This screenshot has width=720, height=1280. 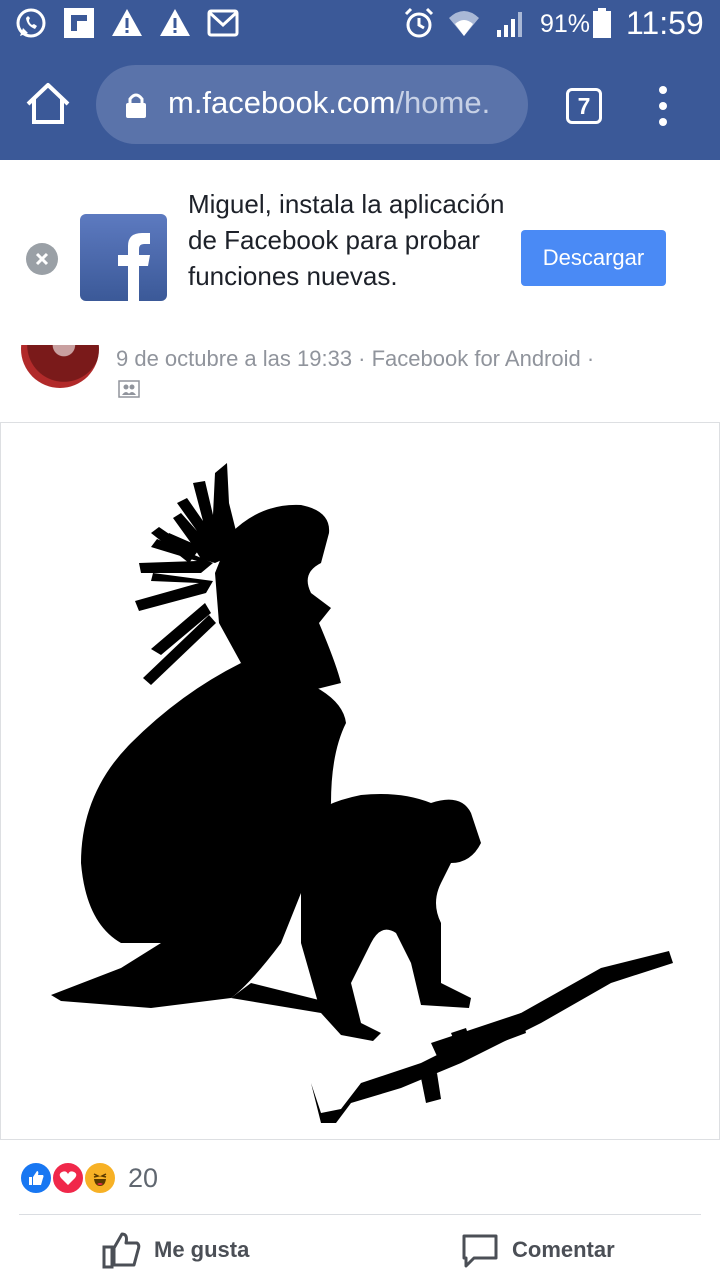 What do you see at coordinates (464, 23) in the screenshot?
I see `wifi-icon` at bounding box center [464, 23].